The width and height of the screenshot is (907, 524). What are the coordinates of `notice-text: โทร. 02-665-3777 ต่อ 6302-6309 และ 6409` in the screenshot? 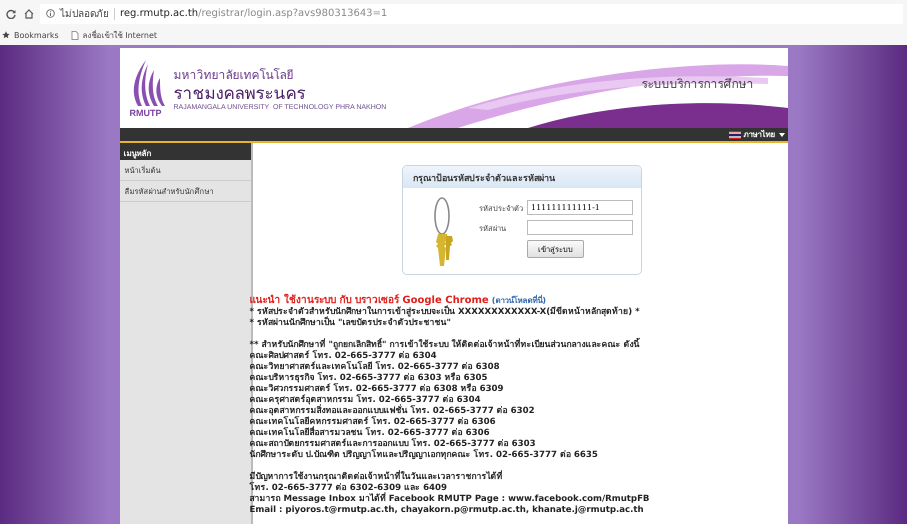 It's located at (349, 488).